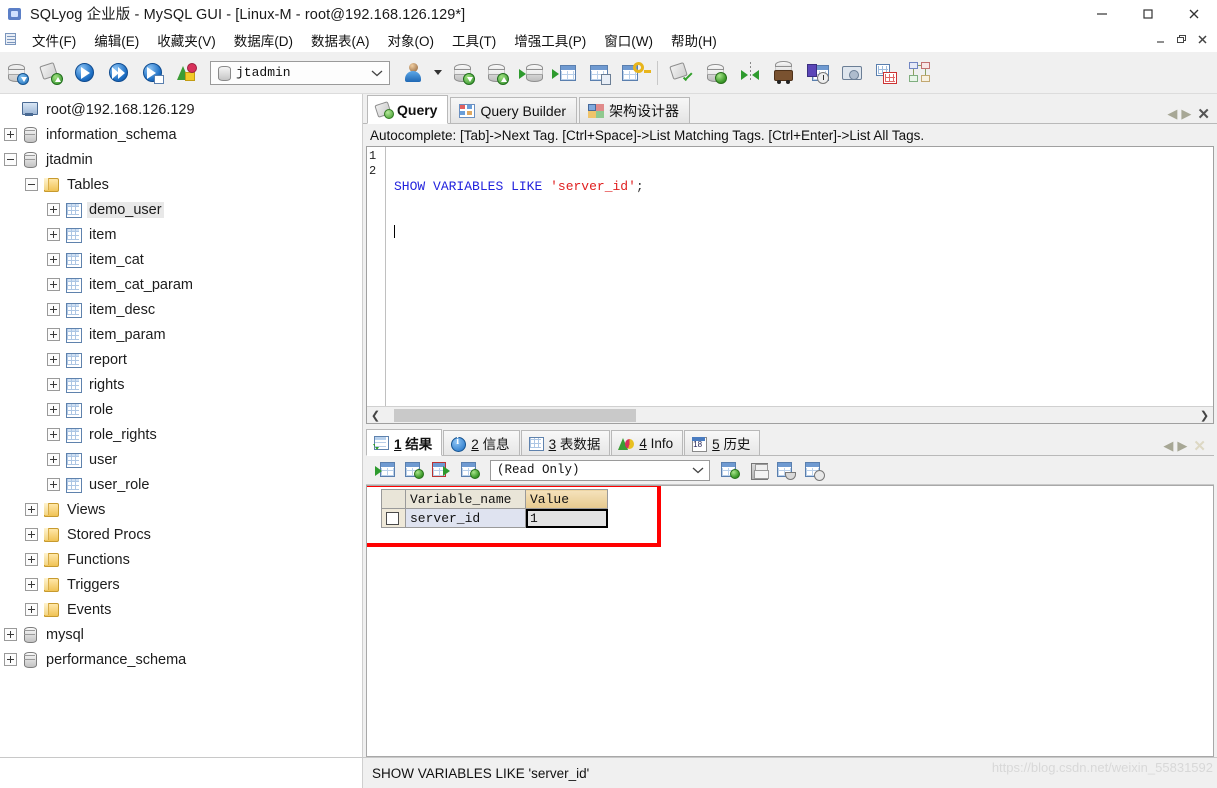 The image size is (1217, 788). Describe the element at coordinates (599, 73) in the screenshot. I see `table-diagnostics-icon` at that location.